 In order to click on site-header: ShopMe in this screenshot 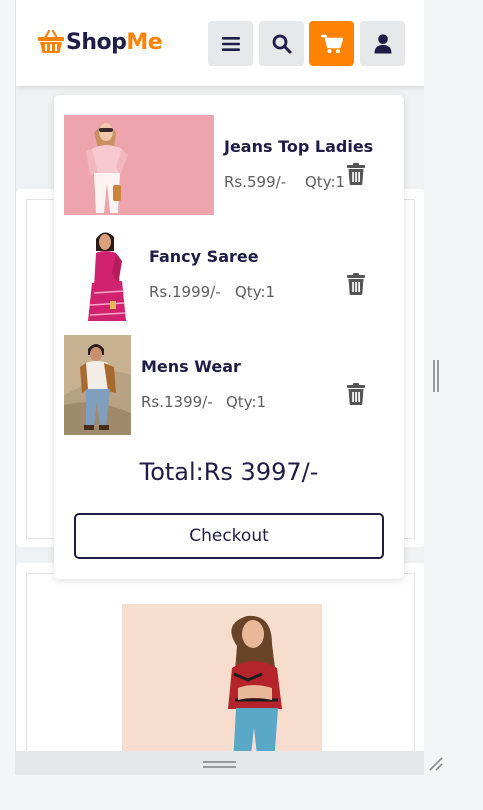, I will do `click(220, 43)`.